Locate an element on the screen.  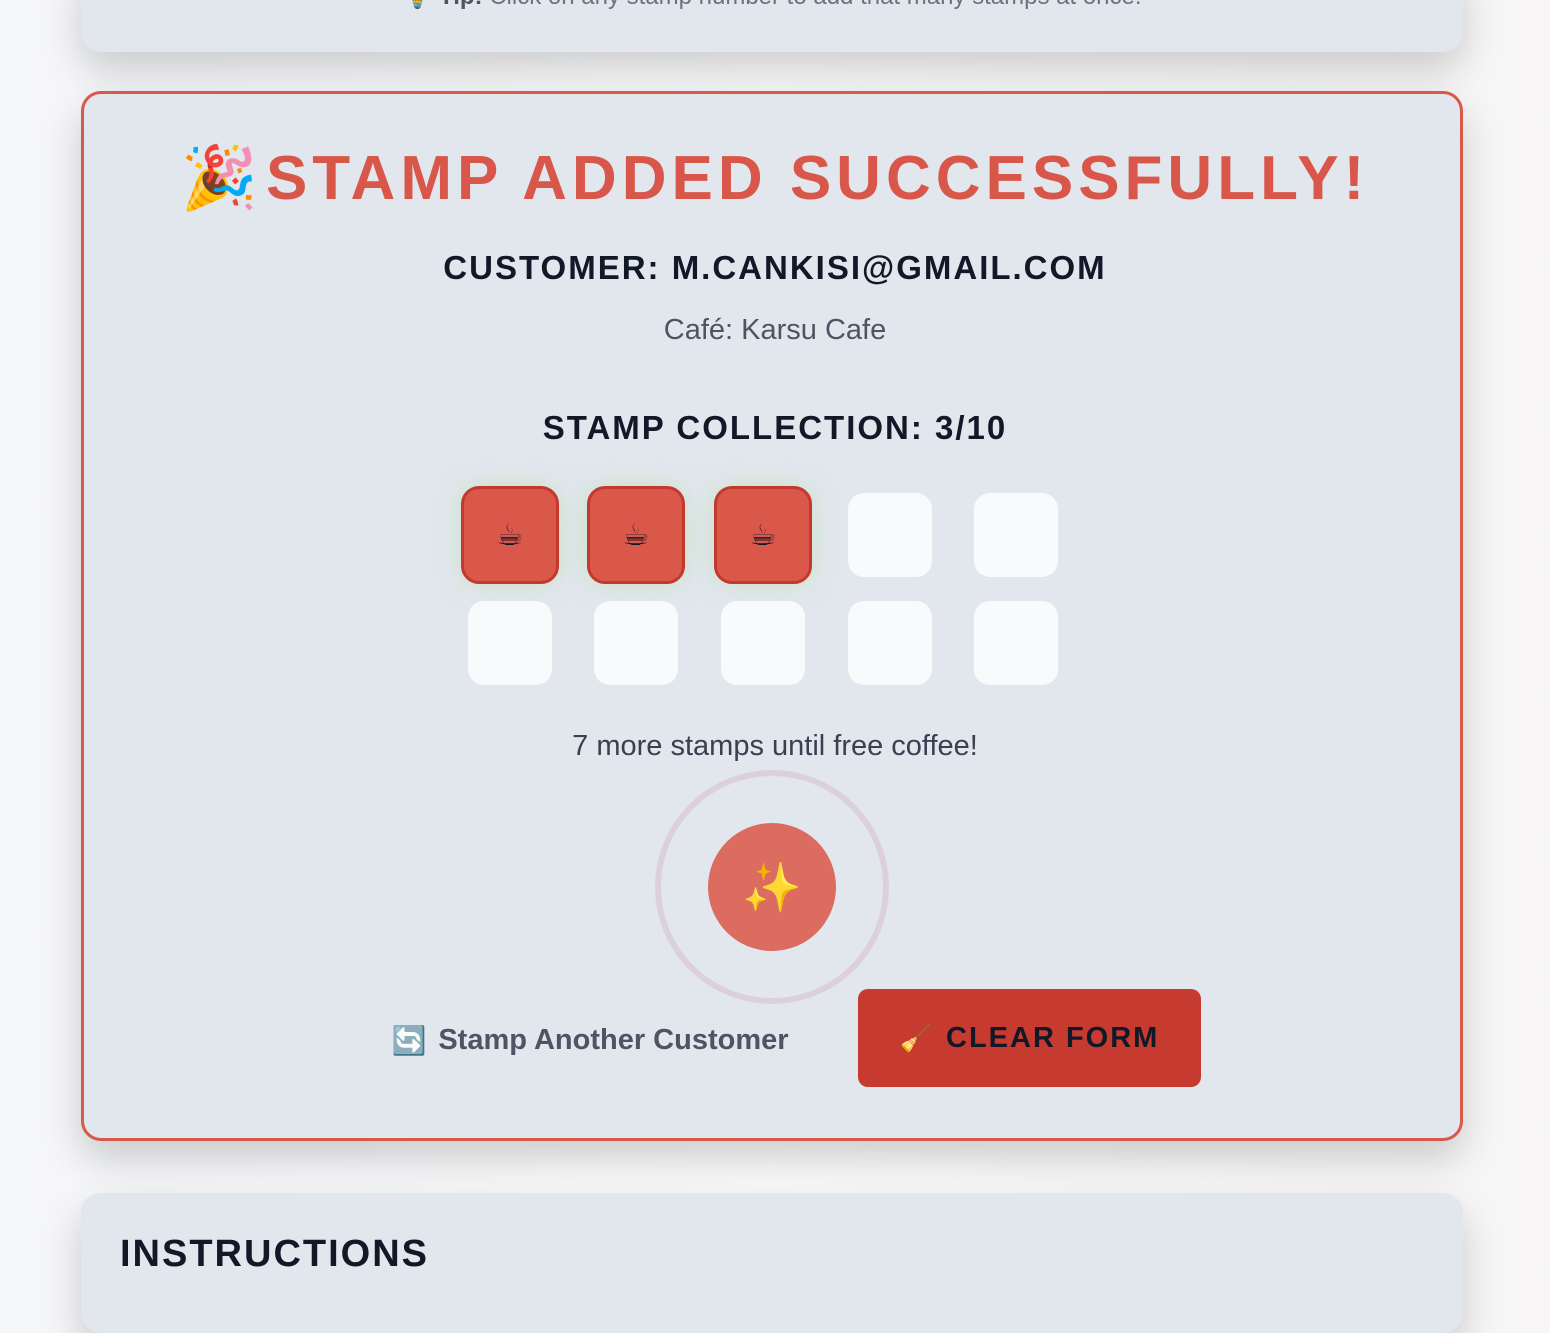
stamp-another-customer-button: 🔄 Stamp Another Customer is located at coordinates (590, 1040).